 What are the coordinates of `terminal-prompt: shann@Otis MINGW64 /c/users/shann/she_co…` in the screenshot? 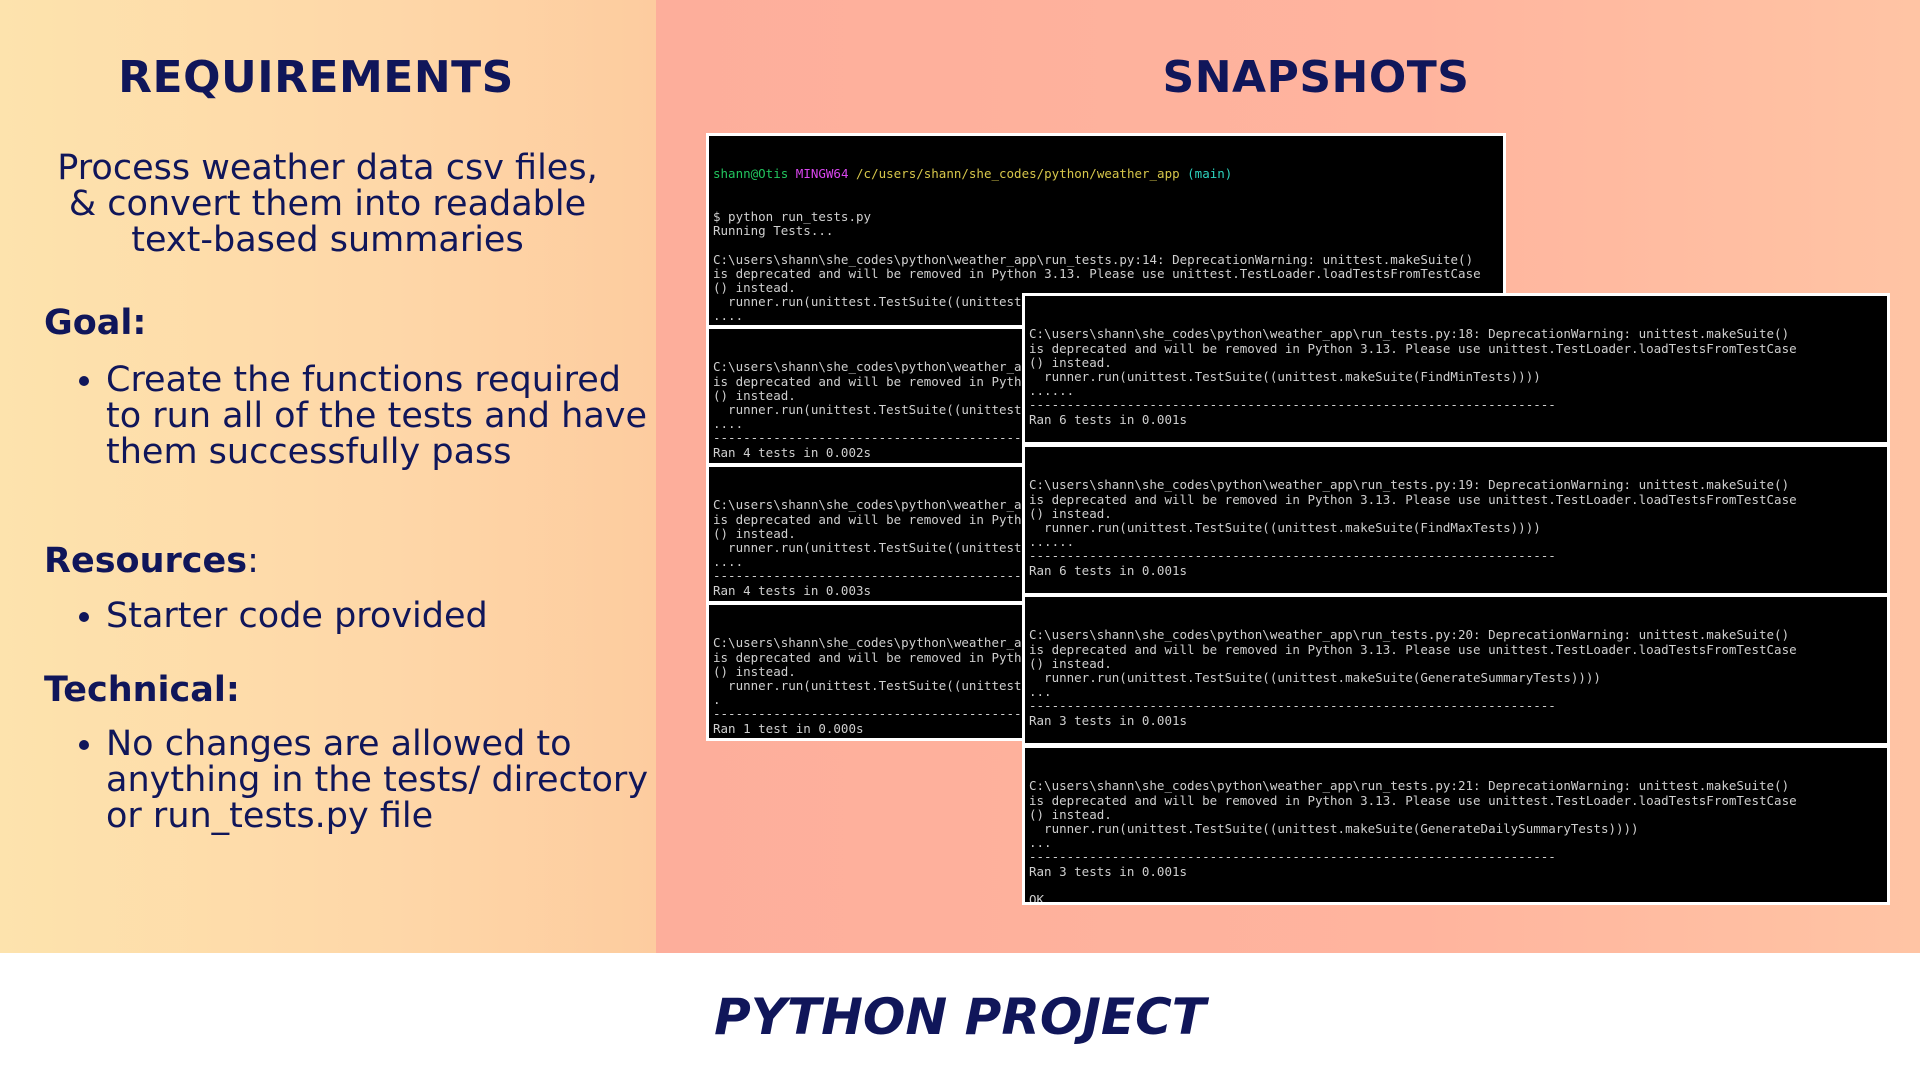 It's located at (1106, 174).